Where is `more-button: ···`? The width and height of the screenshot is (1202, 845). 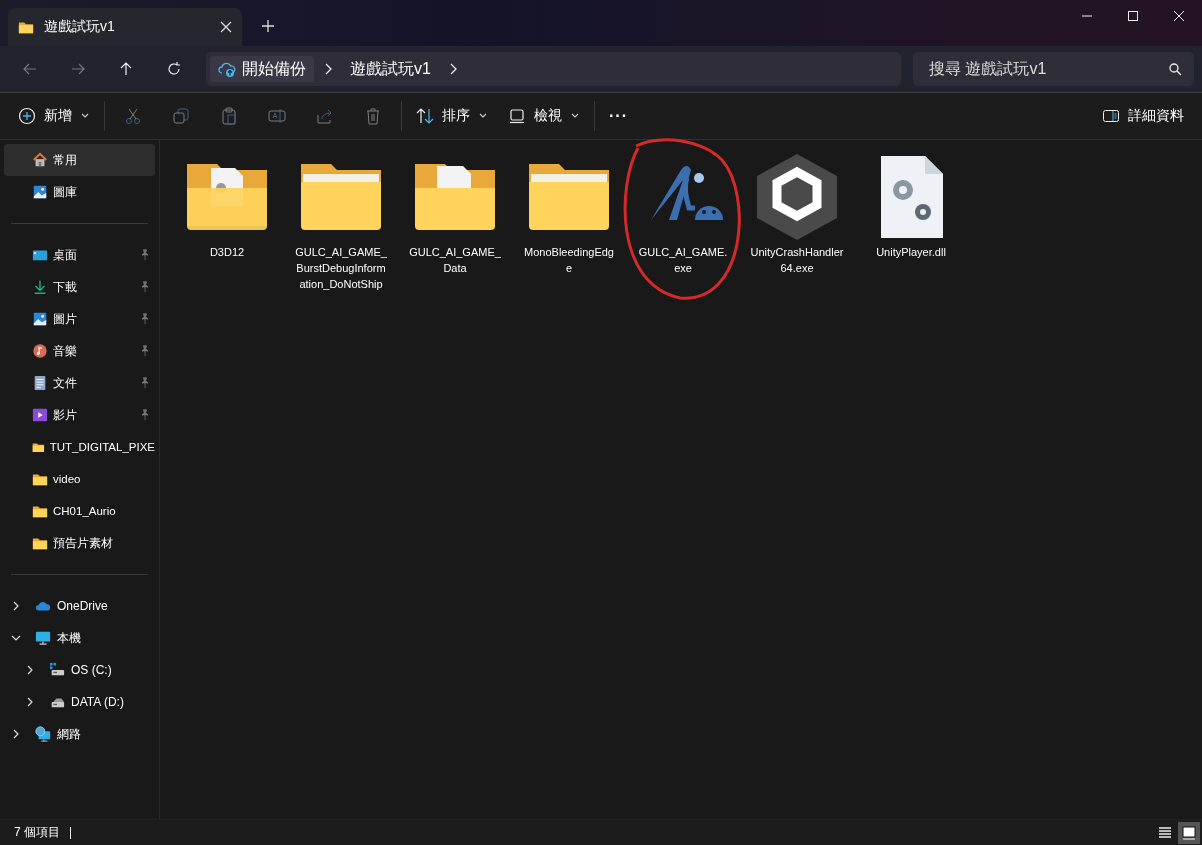
more-button: ··· is located at coordinates (618, 116).